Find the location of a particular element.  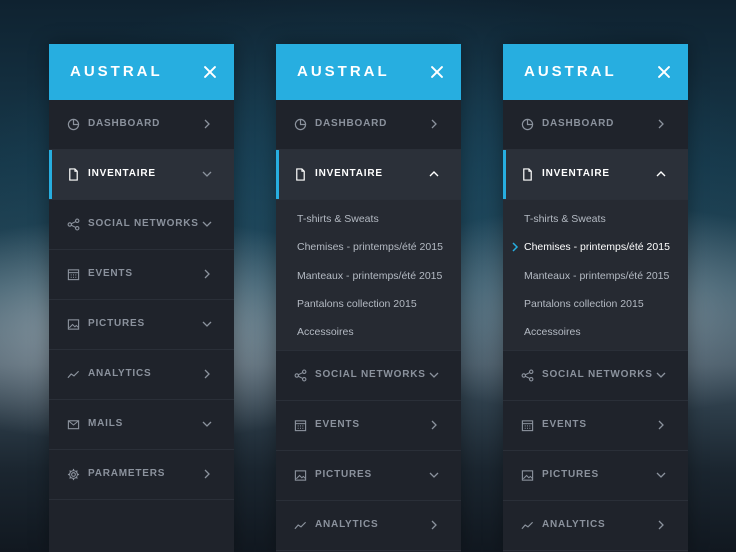

nav-item-mails: MAILS is located at coordinates (141, 425).